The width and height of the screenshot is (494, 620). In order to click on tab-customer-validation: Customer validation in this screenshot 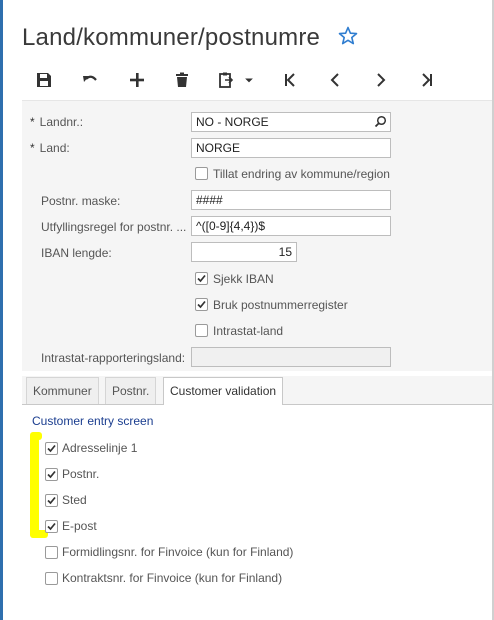, I will do `click(223, 391)`.